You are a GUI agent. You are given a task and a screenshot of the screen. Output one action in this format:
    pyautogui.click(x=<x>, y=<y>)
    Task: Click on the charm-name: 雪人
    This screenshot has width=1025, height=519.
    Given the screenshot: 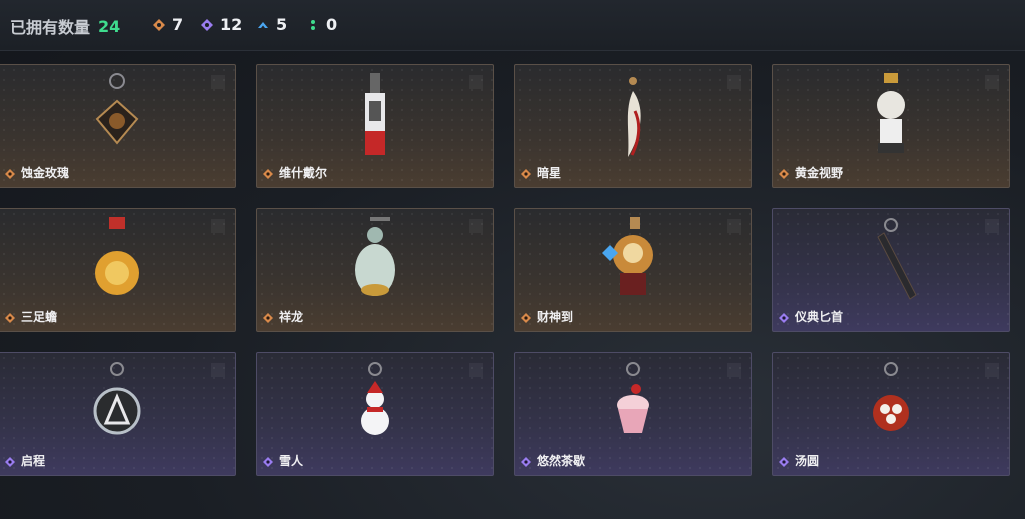 What is the action you would take?
    pyautogui.click(x=291, y=461)
    